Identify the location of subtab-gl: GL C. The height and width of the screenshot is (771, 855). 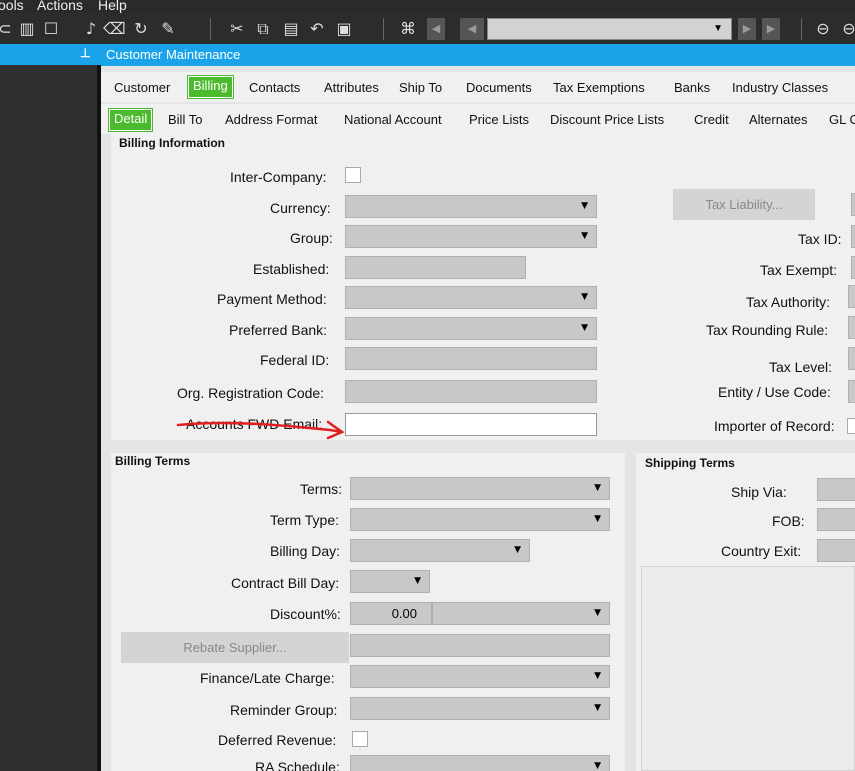
(842, 119).